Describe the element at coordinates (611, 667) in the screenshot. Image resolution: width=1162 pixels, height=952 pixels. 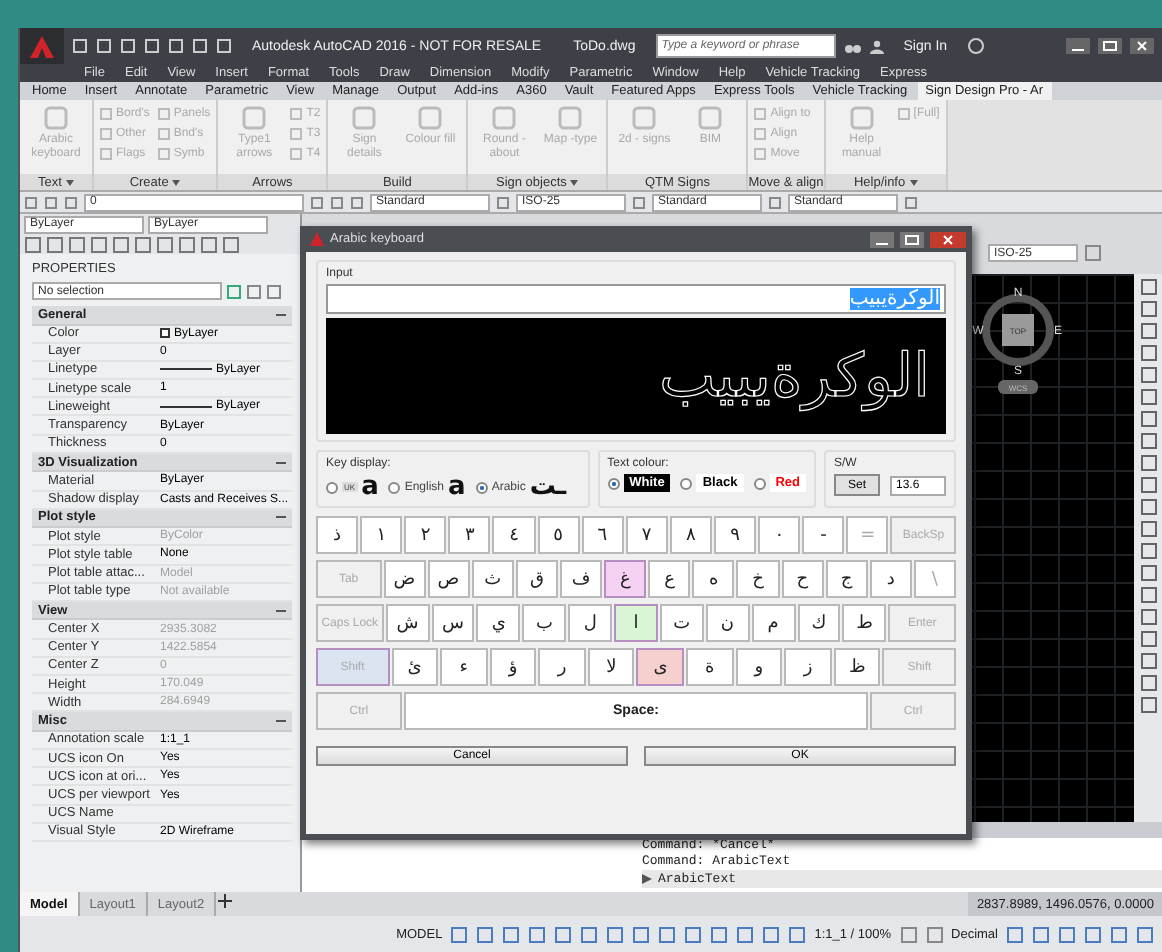
I see `keyboard-key: لا` at that location.